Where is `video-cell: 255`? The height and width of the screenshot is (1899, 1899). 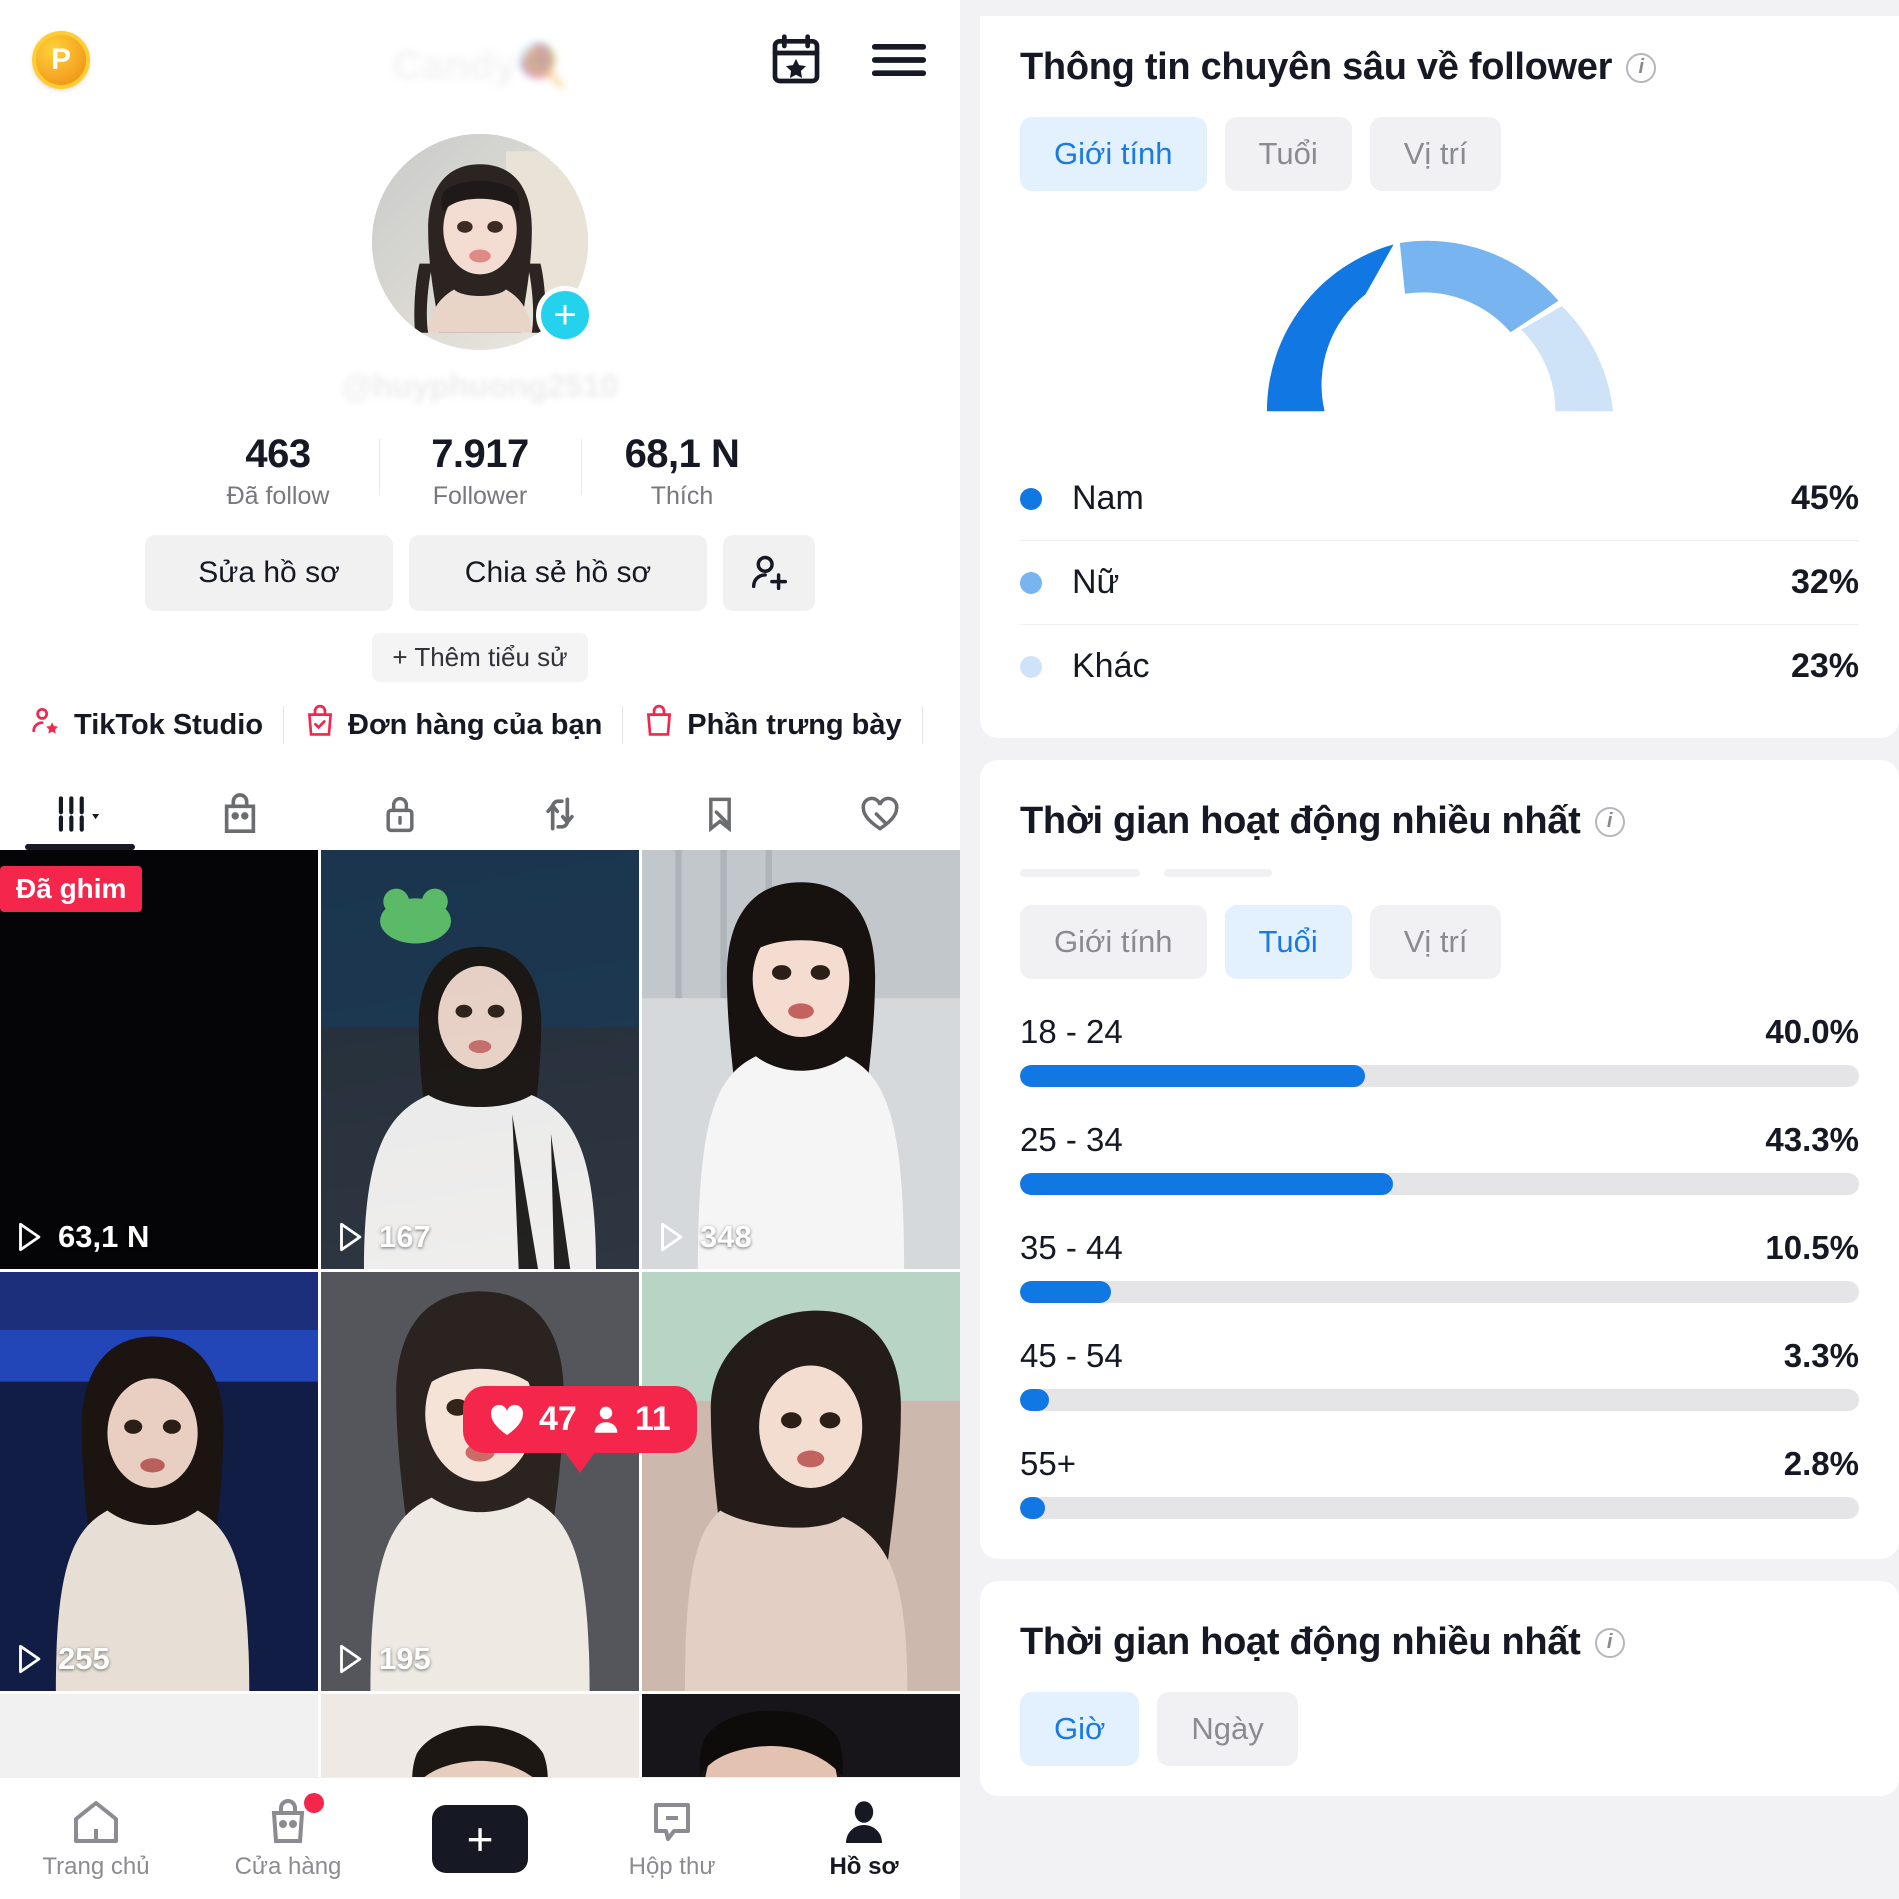
video-cell: 255 is located at coordinates (159, 1482).